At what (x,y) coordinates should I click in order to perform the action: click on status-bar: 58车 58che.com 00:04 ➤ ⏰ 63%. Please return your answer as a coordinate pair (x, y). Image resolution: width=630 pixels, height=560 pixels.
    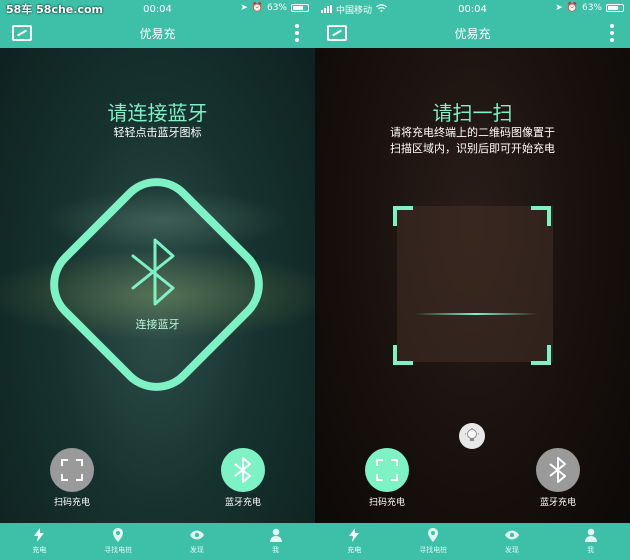
    Looking at the image, I should click on (157, 9).